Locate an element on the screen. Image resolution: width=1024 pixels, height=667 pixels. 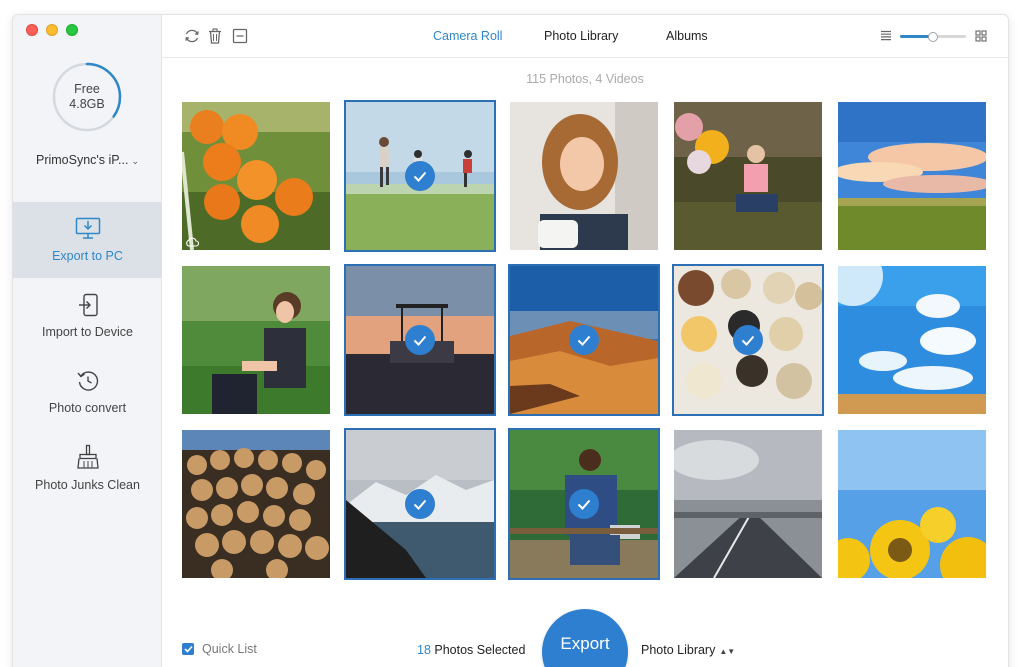
zoom-window-button is located at coordinates (72, 30).